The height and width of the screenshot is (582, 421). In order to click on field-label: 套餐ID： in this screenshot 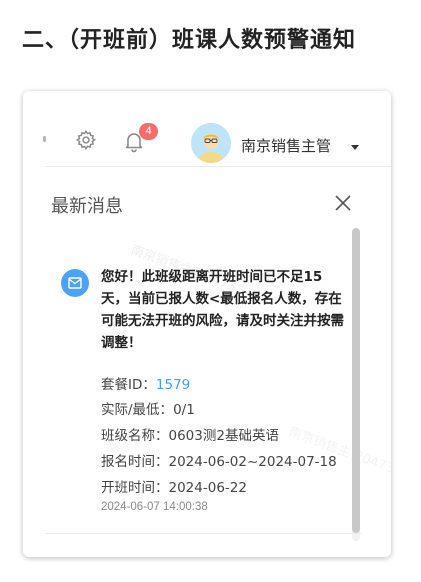, I will do `click(128, 385)`.